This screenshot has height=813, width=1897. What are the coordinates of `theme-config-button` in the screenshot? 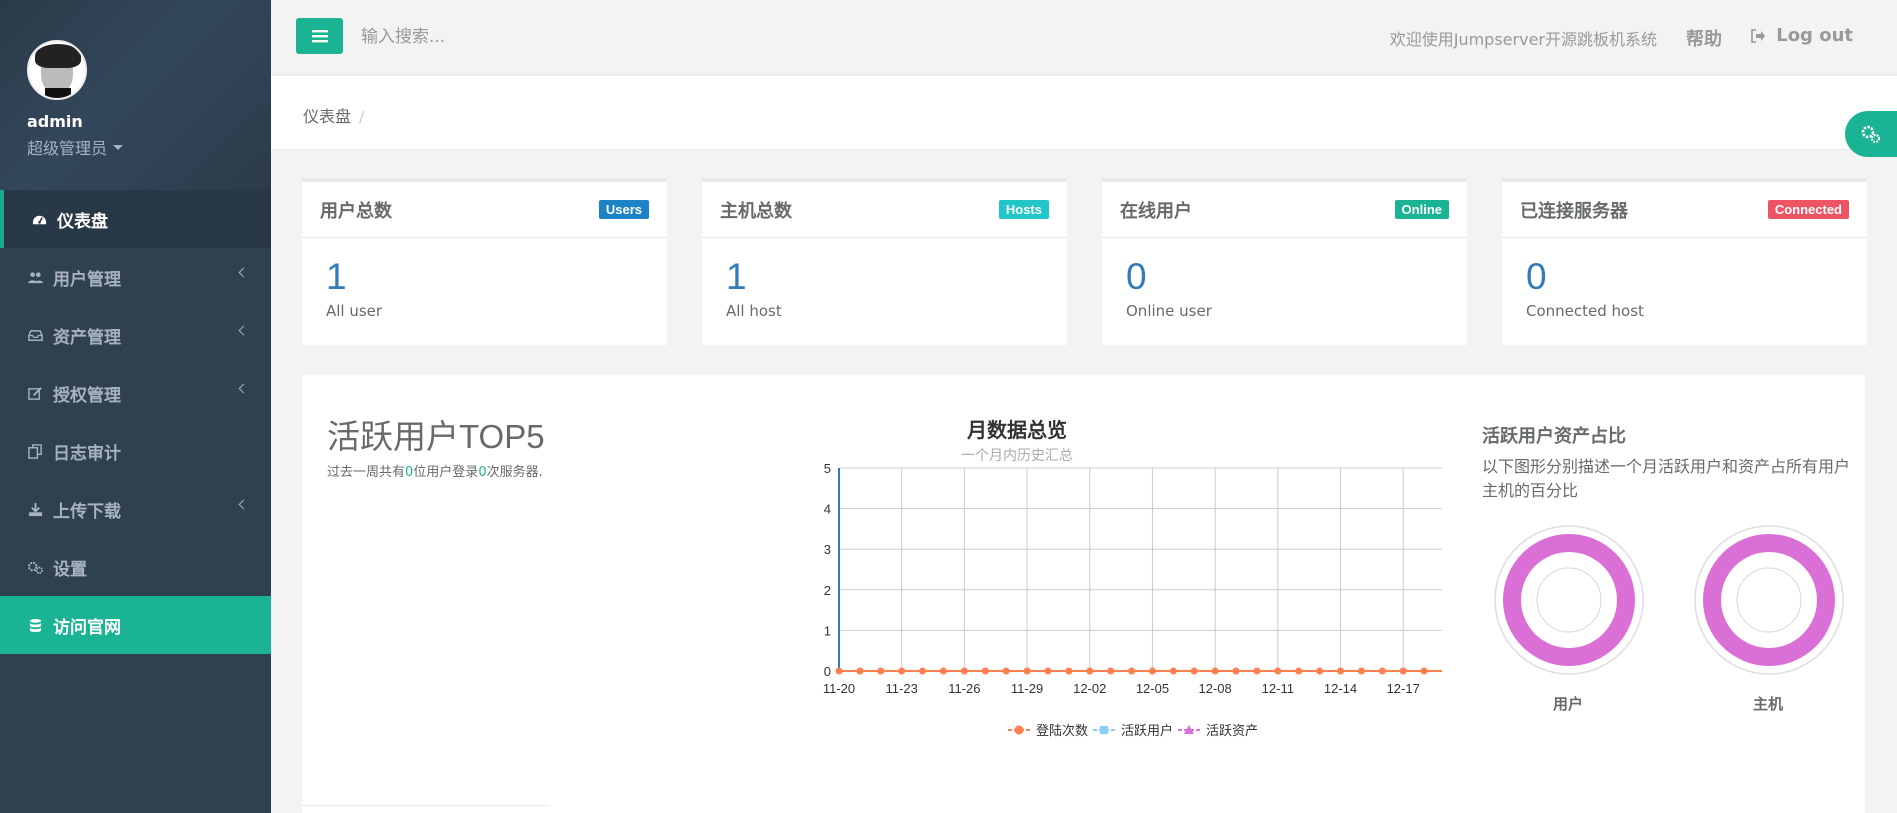 It's located at (1871, 134).